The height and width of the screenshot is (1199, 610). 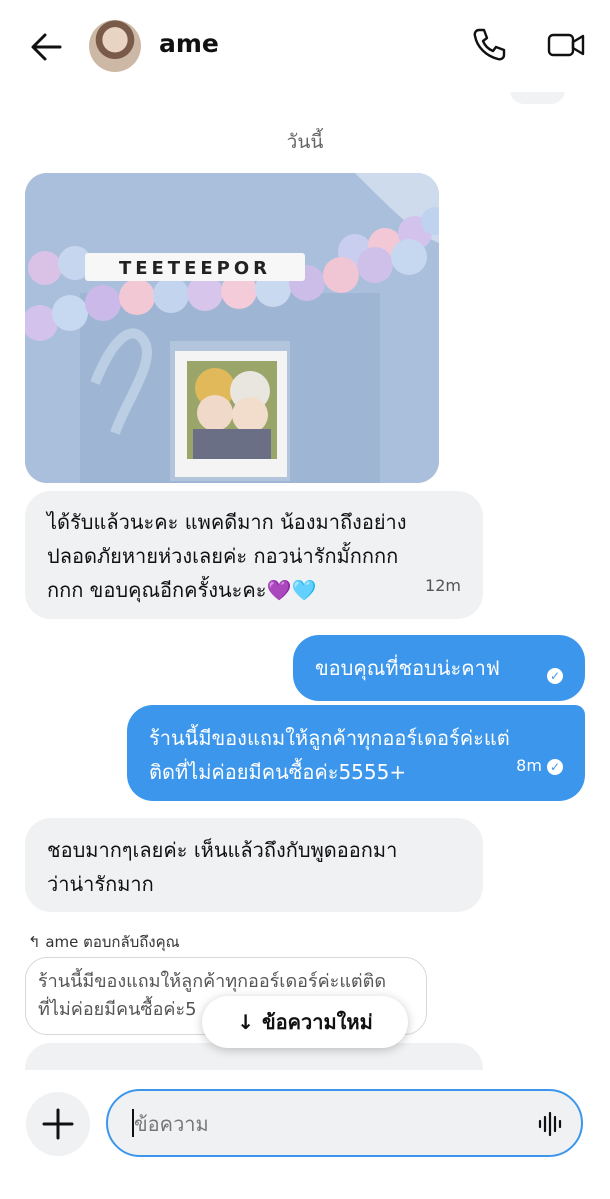 What do you see at coordinates (529, 765) in the screenshot?
I see `message-time: 8m` at bounding box center [529, 765].